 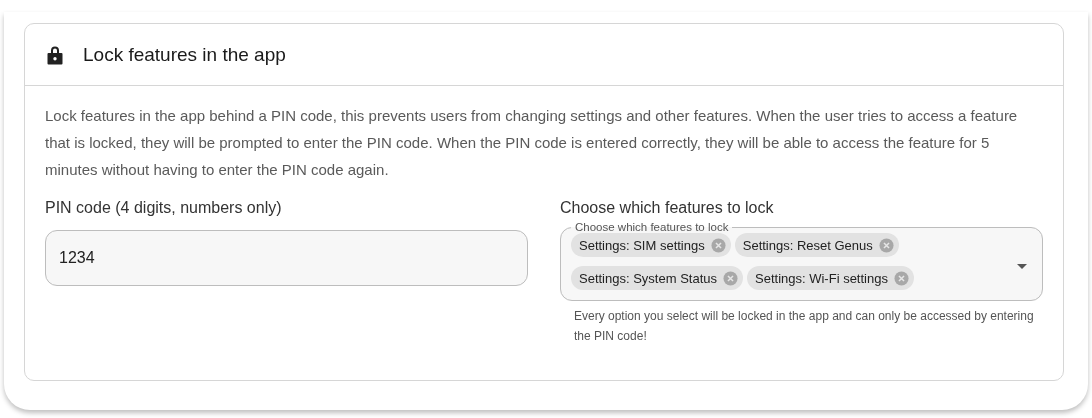 What do you see at coordinates (804, 326) in the screenshot?
I see `helper-text: Every option you select will be locked in the app and can only be accessed by entering the PIN code!` at bounding box center [804, 326].